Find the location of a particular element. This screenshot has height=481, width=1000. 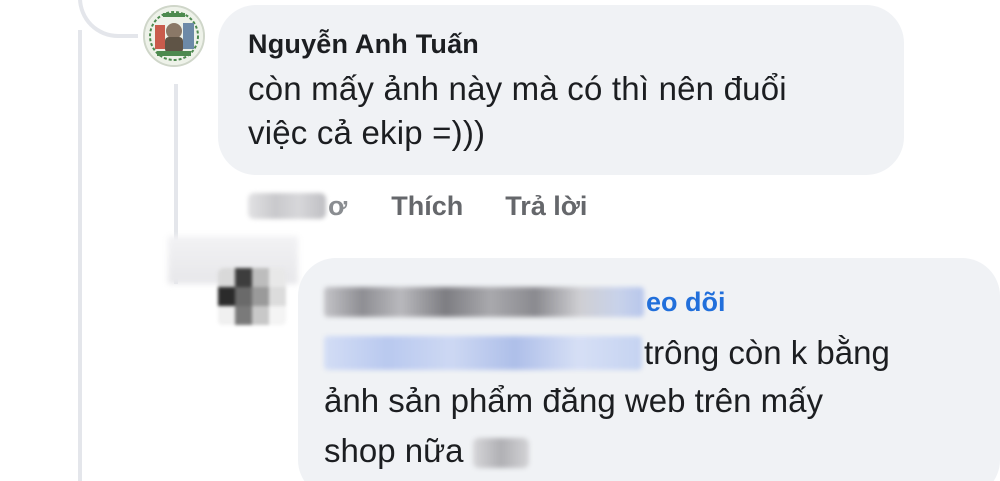

like-button: Thích is located at coordinates (427, 206).